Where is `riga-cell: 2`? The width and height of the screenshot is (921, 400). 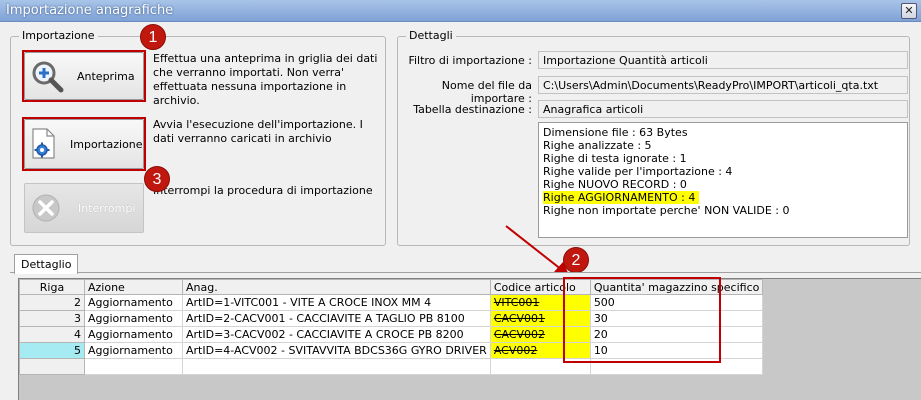
riga-cell: 2 is located at coordinates (52, 302).